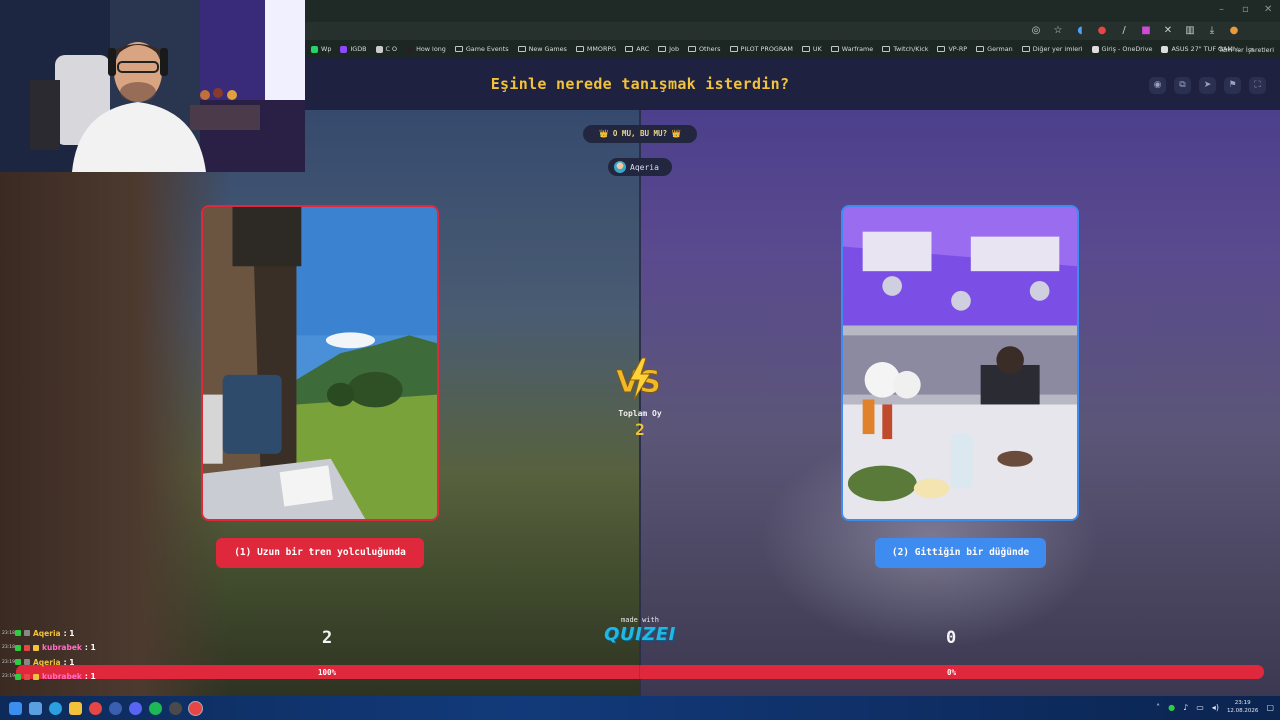 This screenshot has height=720, width=1280. I want to click on panel-icon: ▥, so click(1190, 31).